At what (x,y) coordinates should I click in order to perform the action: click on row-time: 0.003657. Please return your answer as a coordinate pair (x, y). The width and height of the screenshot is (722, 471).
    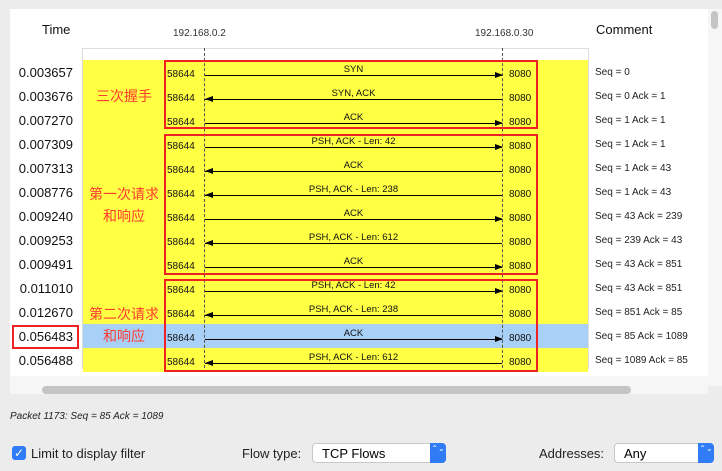
    Looking at the image, I should click on (41, 72).